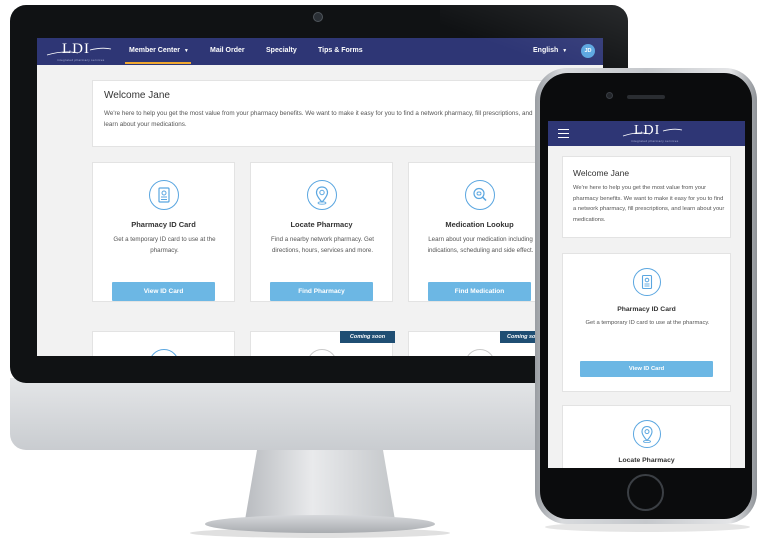 The width and height of the screenshot is (763, 544). What do you see at coordinates (367, 337) in the screenshot?
I see `coming-soon-badge: Coming soon` at bounding box center [367, 337].